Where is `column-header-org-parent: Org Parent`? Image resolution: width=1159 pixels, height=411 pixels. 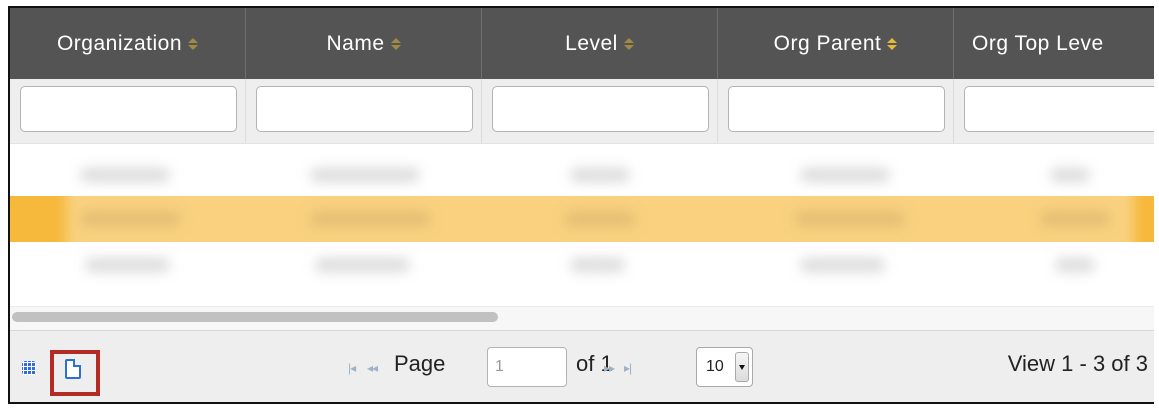 column-header-org-parent: Org Parent is located at coordinates (836, 43).